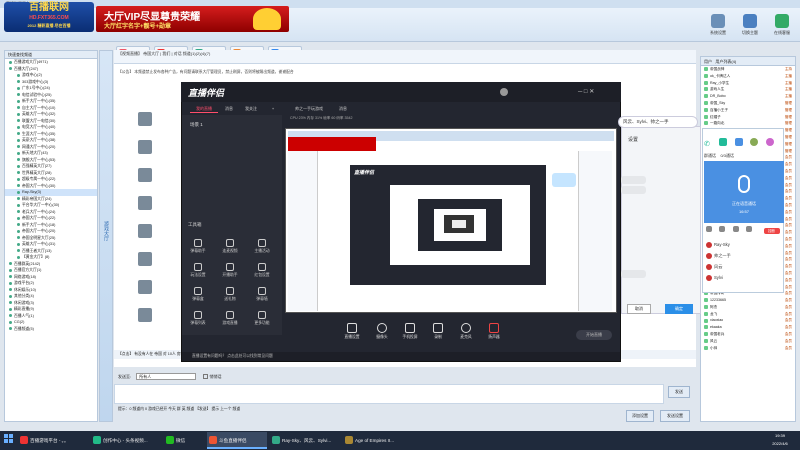 The image size is (800, 450). Describe the element at coordinates (788, 293) in the screenshot. I see `user-role: 会员` at that location.